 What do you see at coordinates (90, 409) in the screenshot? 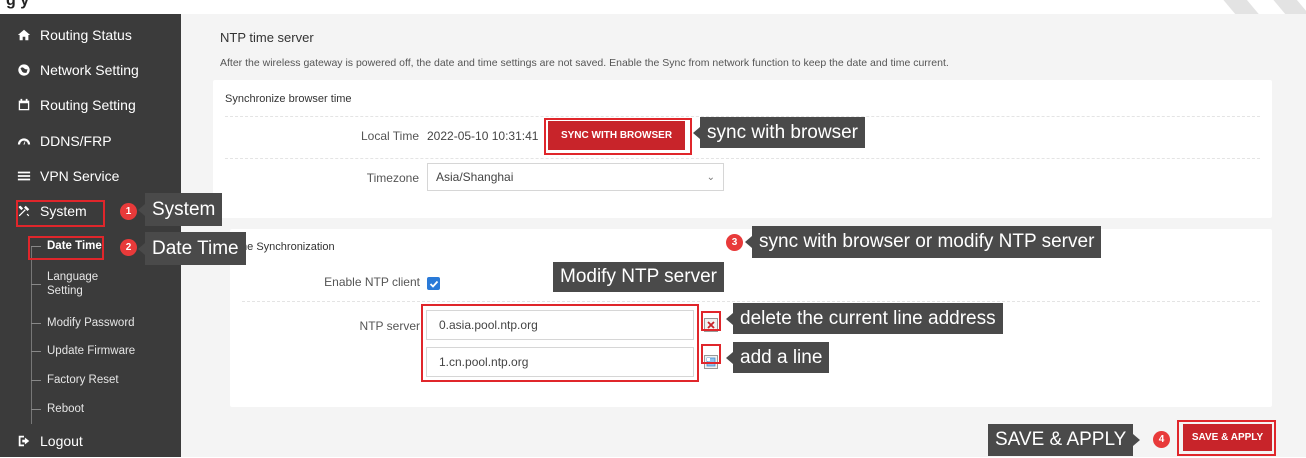
I see `sidebar-subitem-reboot: Reboot` at bounding box center [90, 409].